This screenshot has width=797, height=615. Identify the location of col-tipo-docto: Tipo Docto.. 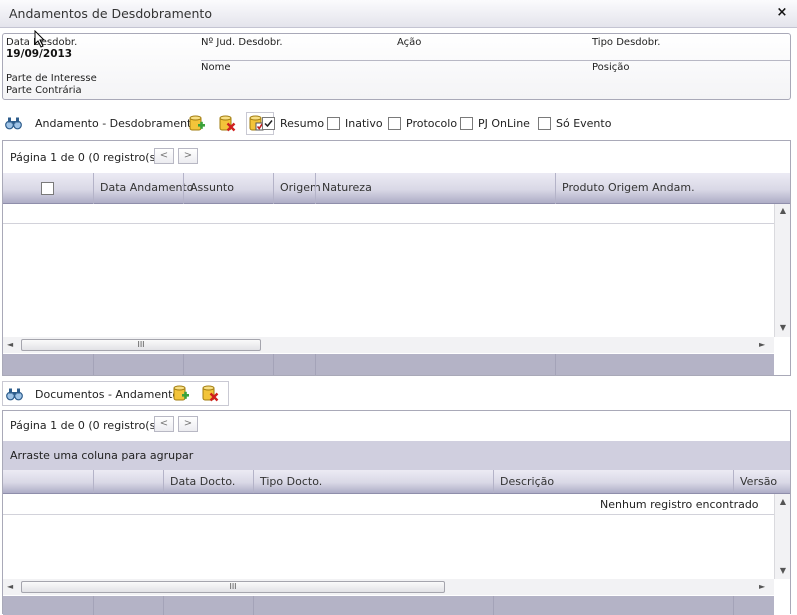
(291, 481).